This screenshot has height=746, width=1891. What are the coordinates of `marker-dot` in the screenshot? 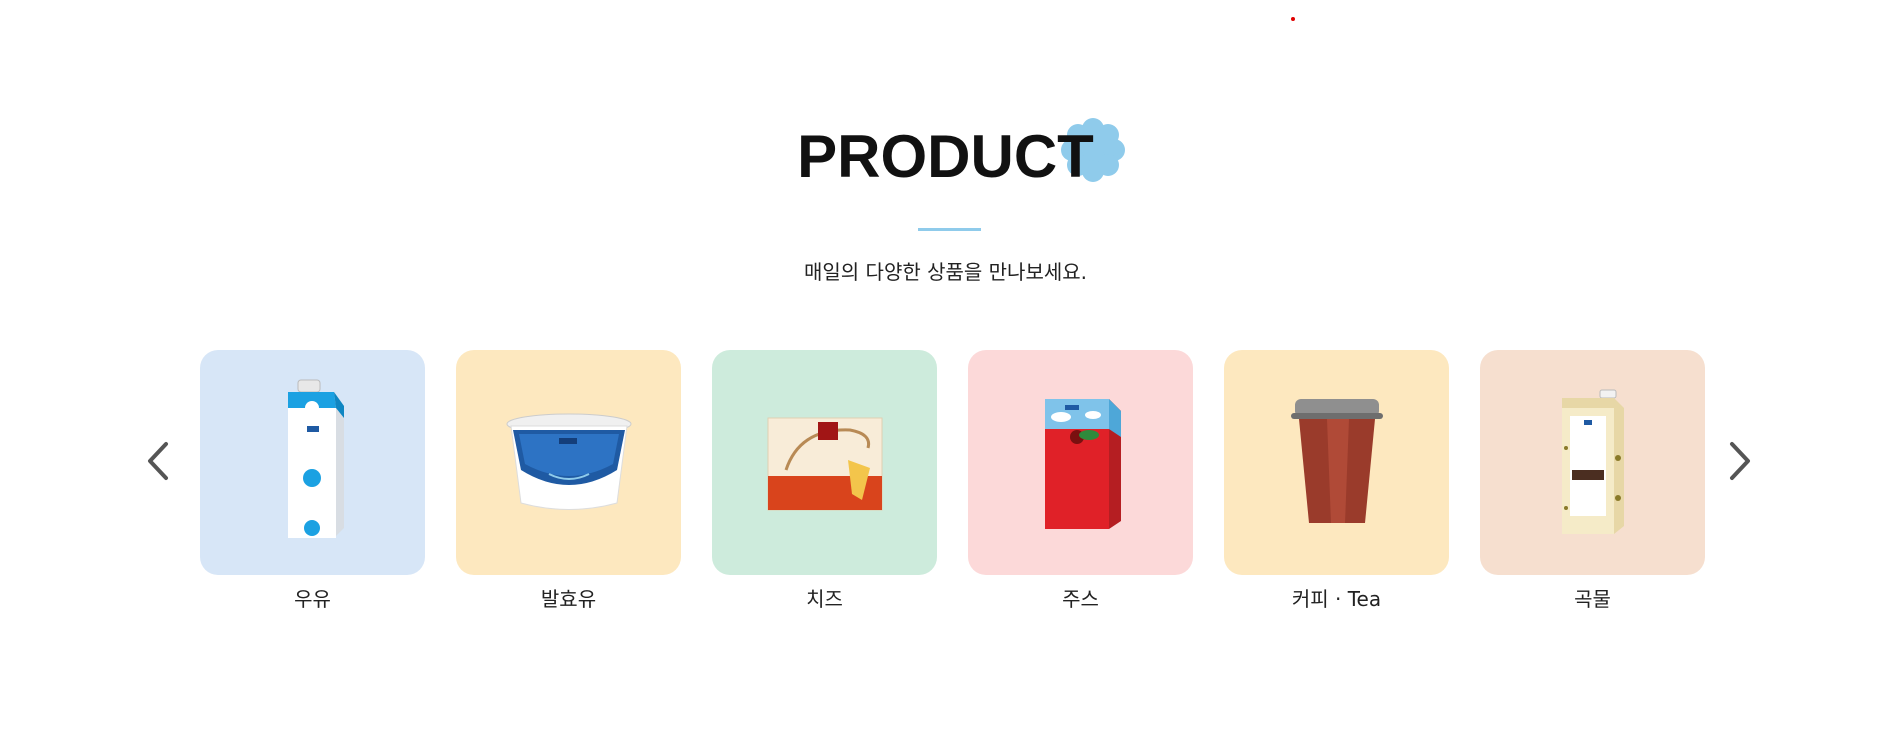 It's located at (1293, 19).